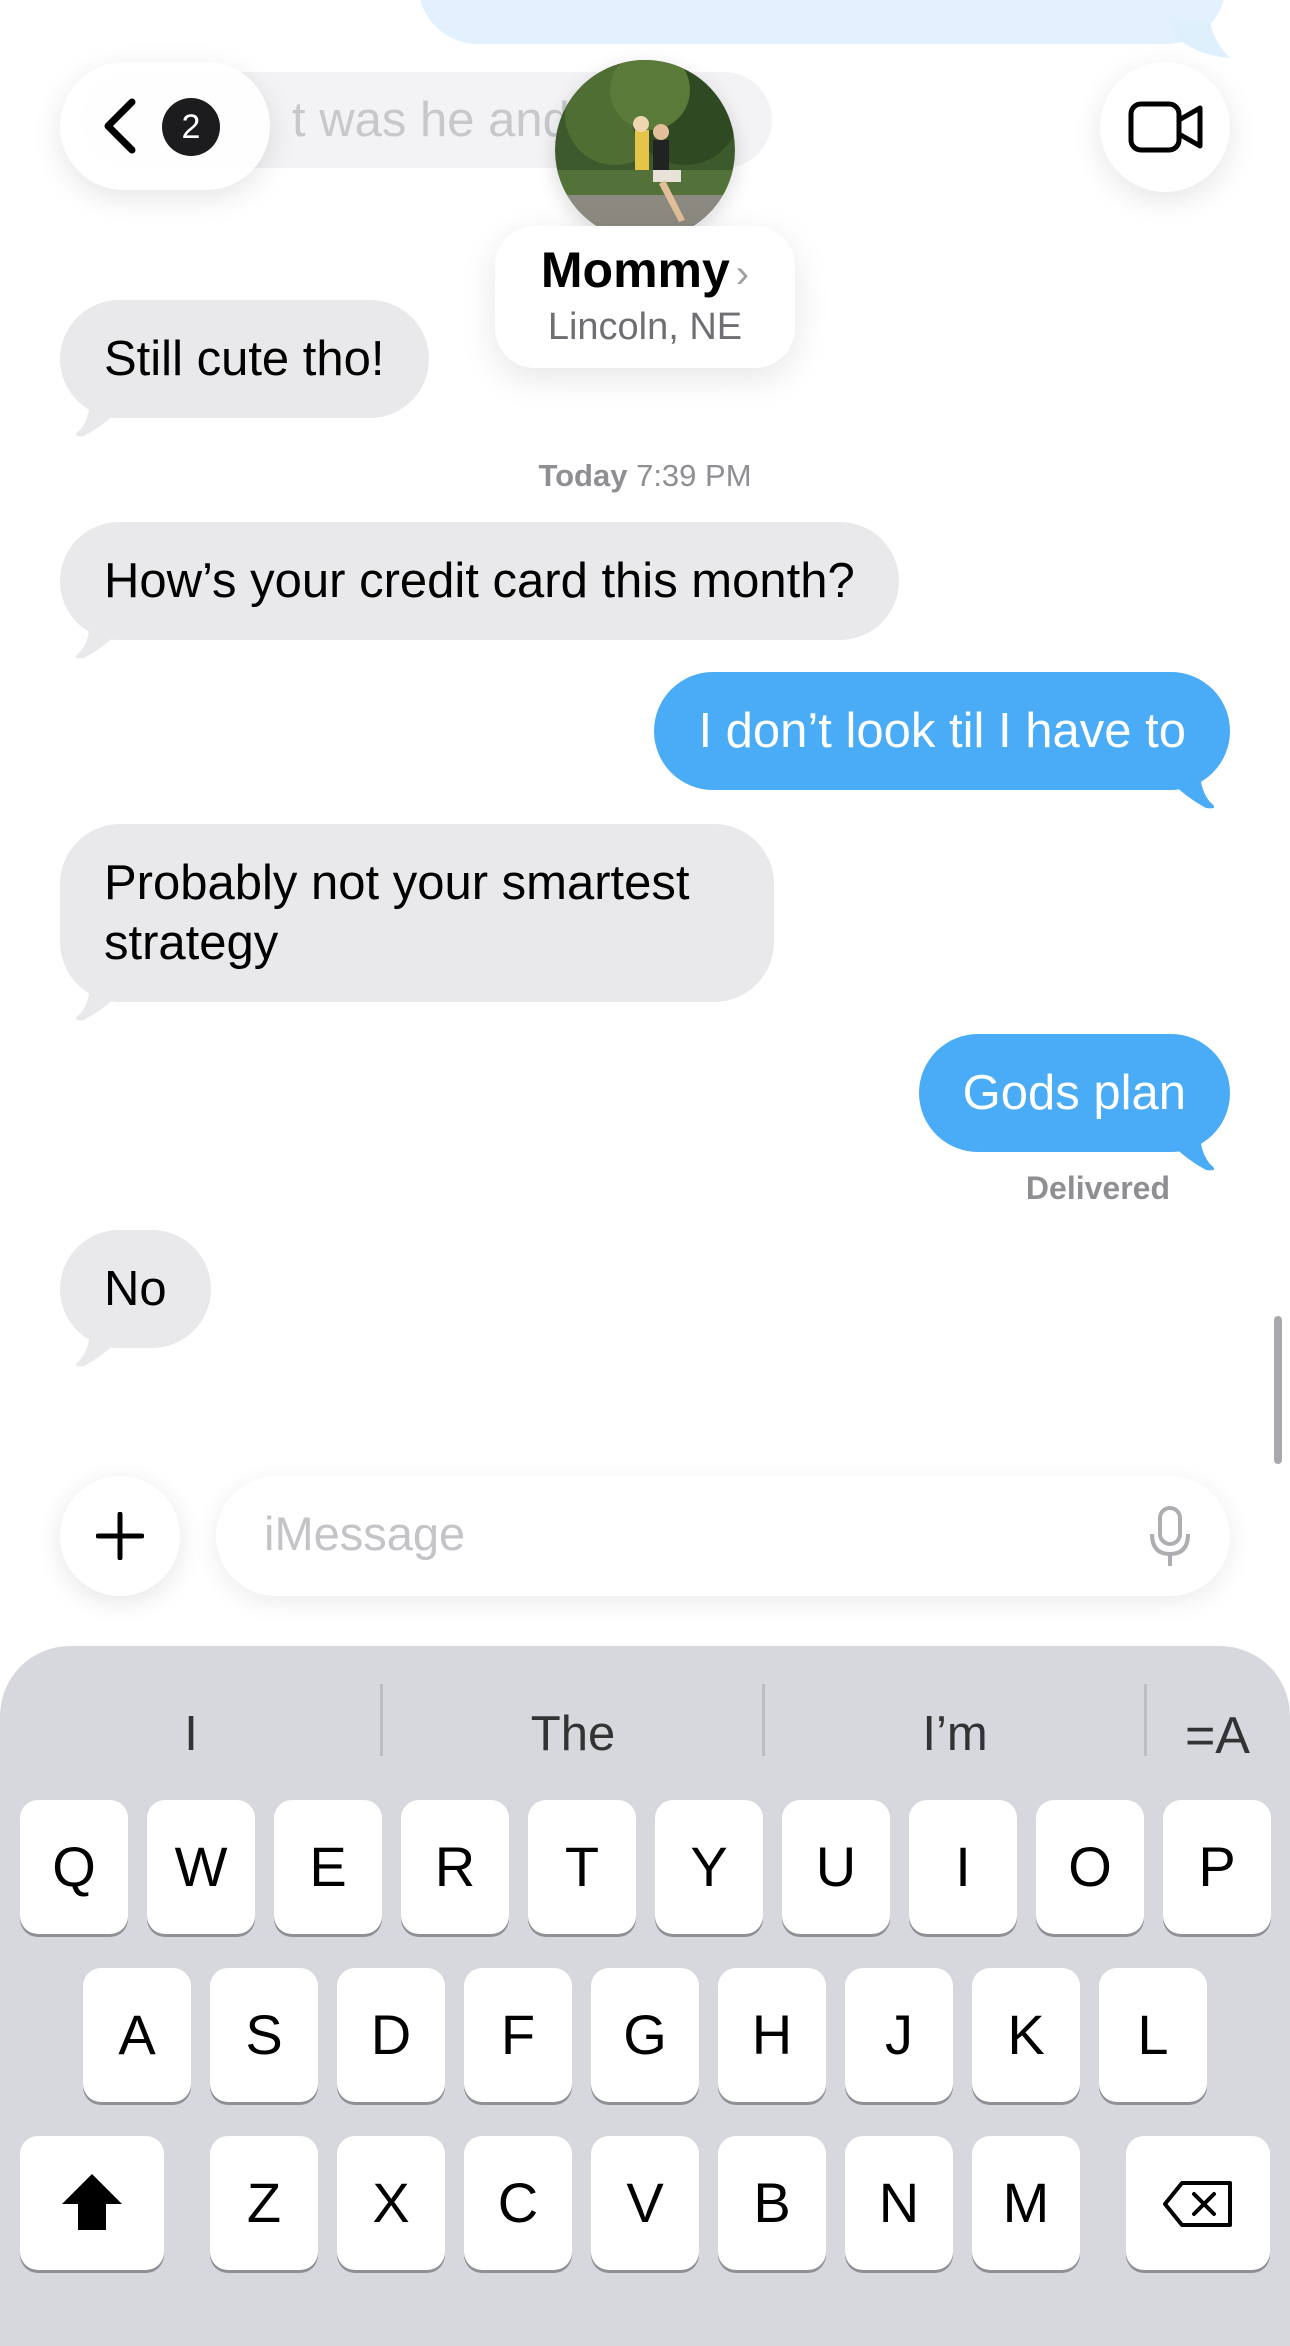 The height and width of the screenshot is (2346, 1290). Describe the element at coordinates (772, 2203) in the screenshot. I see `key-b: B` at that location.